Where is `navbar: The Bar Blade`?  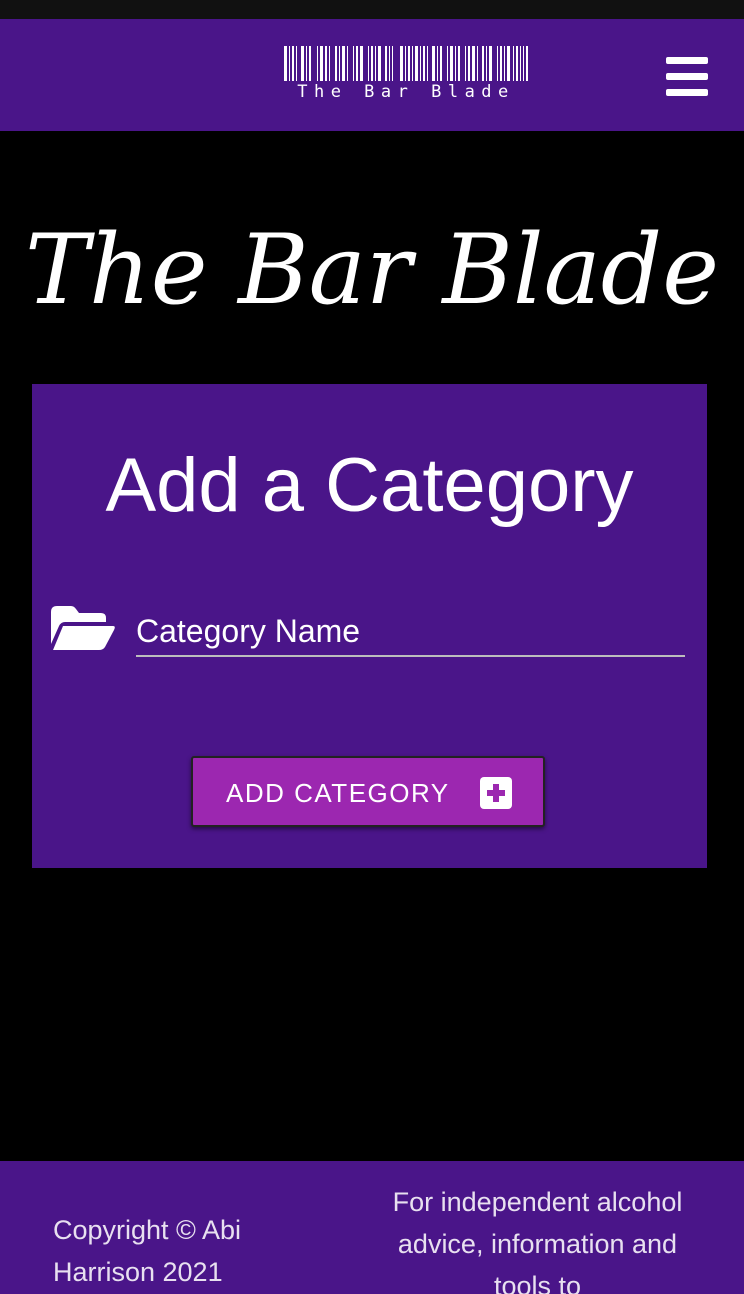 navbar: The Bar Blade is located at coordinates (372, 75).